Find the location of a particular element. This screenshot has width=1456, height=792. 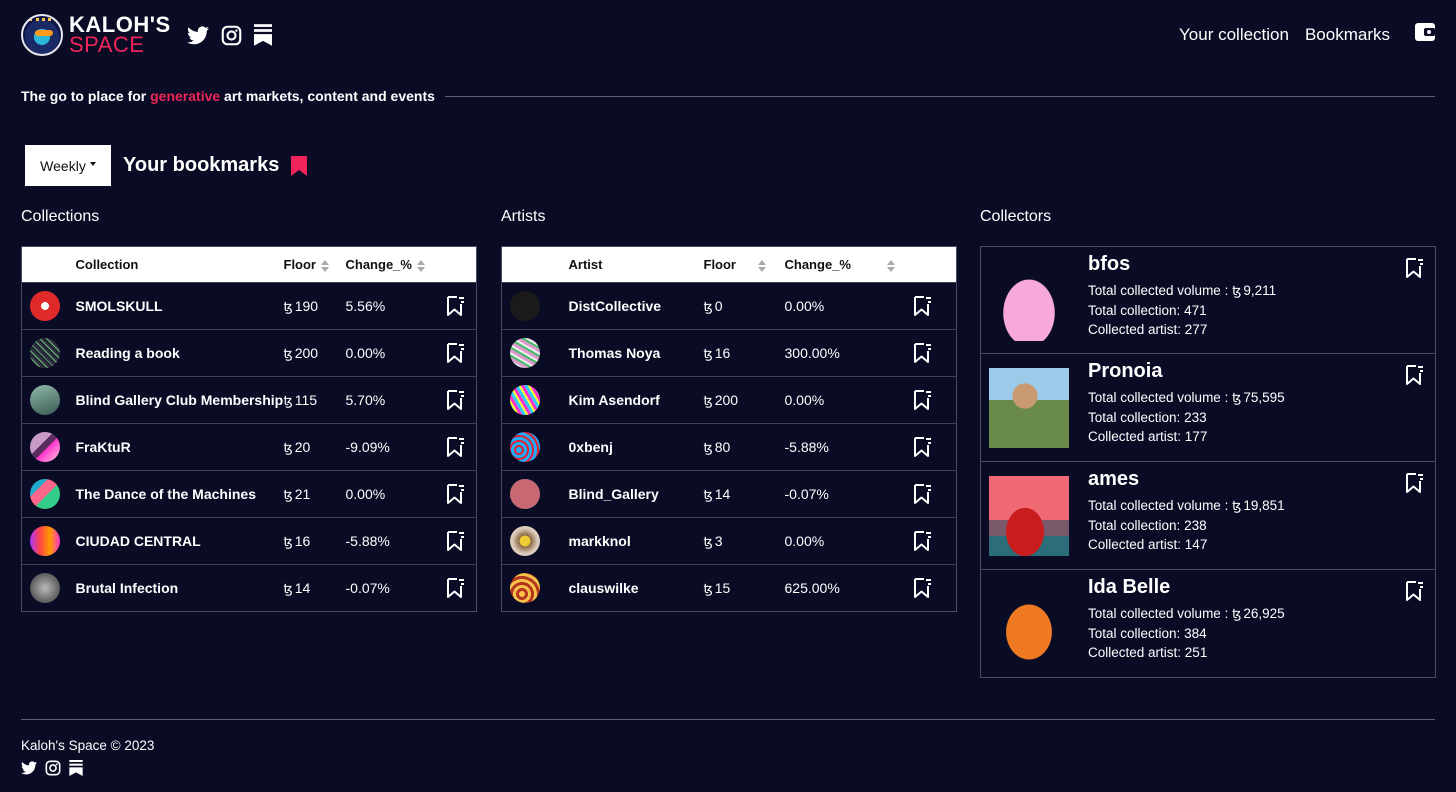

logo-text: KALOH'S SPACE is located at coordinates (120, 35).